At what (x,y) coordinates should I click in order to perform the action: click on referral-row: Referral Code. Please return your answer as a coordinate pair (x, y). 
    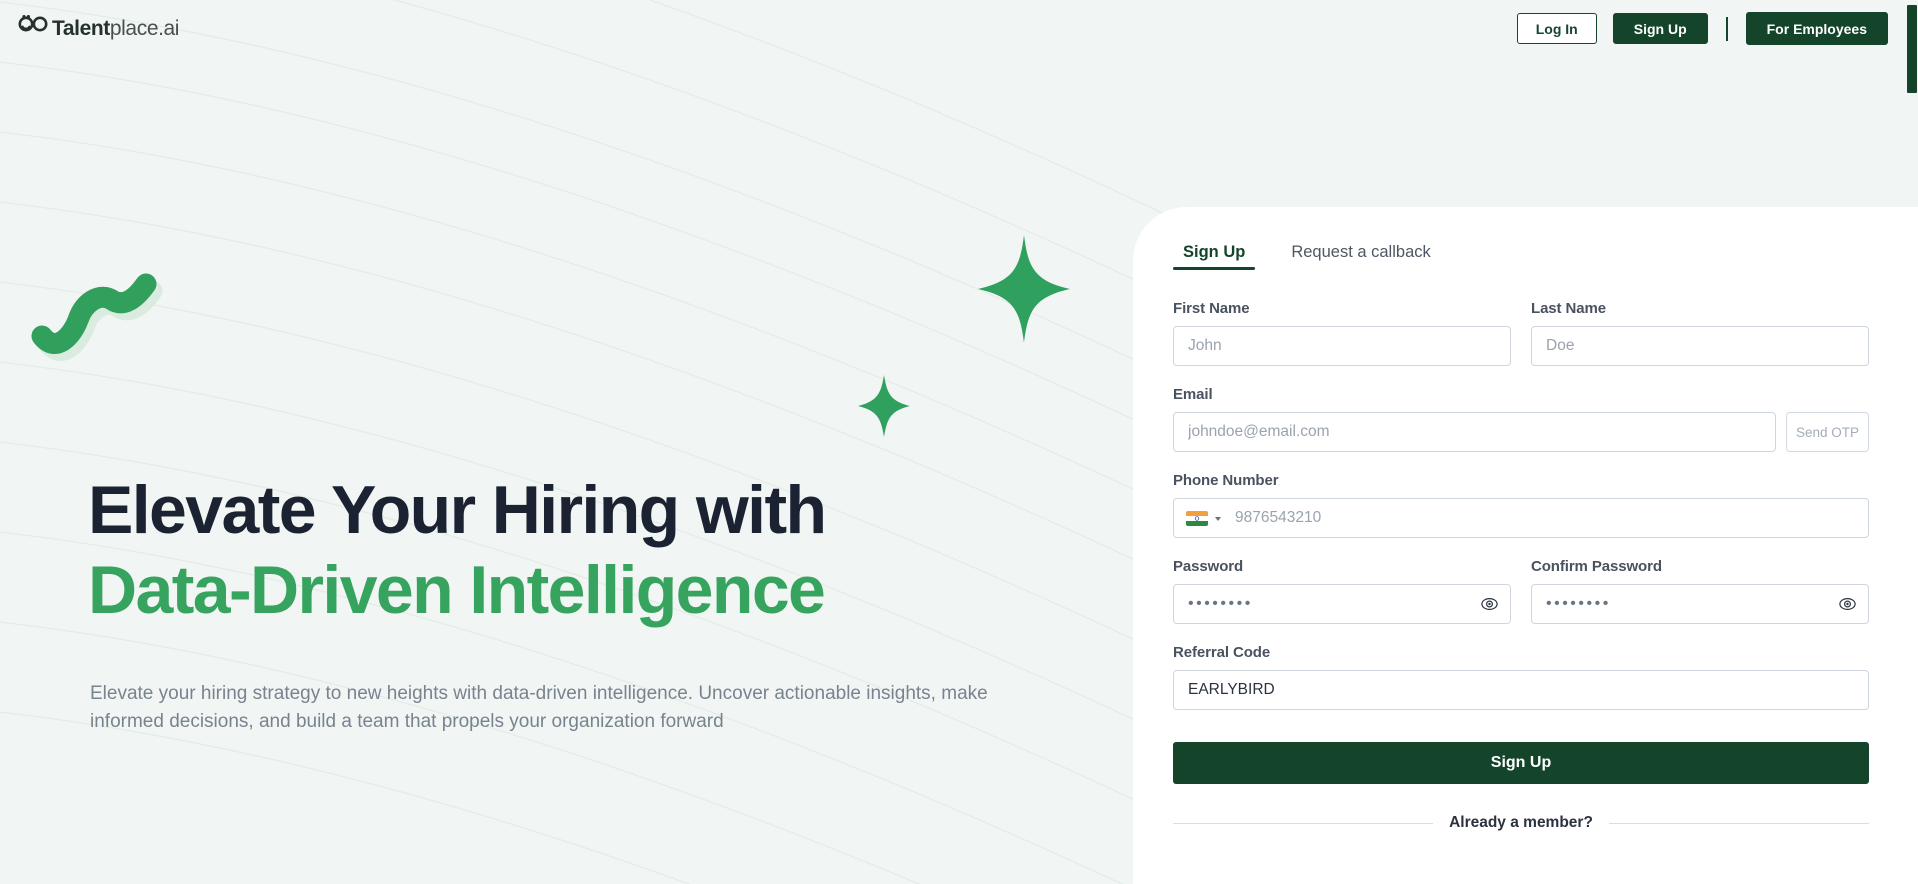
    Looking at the image, I should click on (1521, 677).